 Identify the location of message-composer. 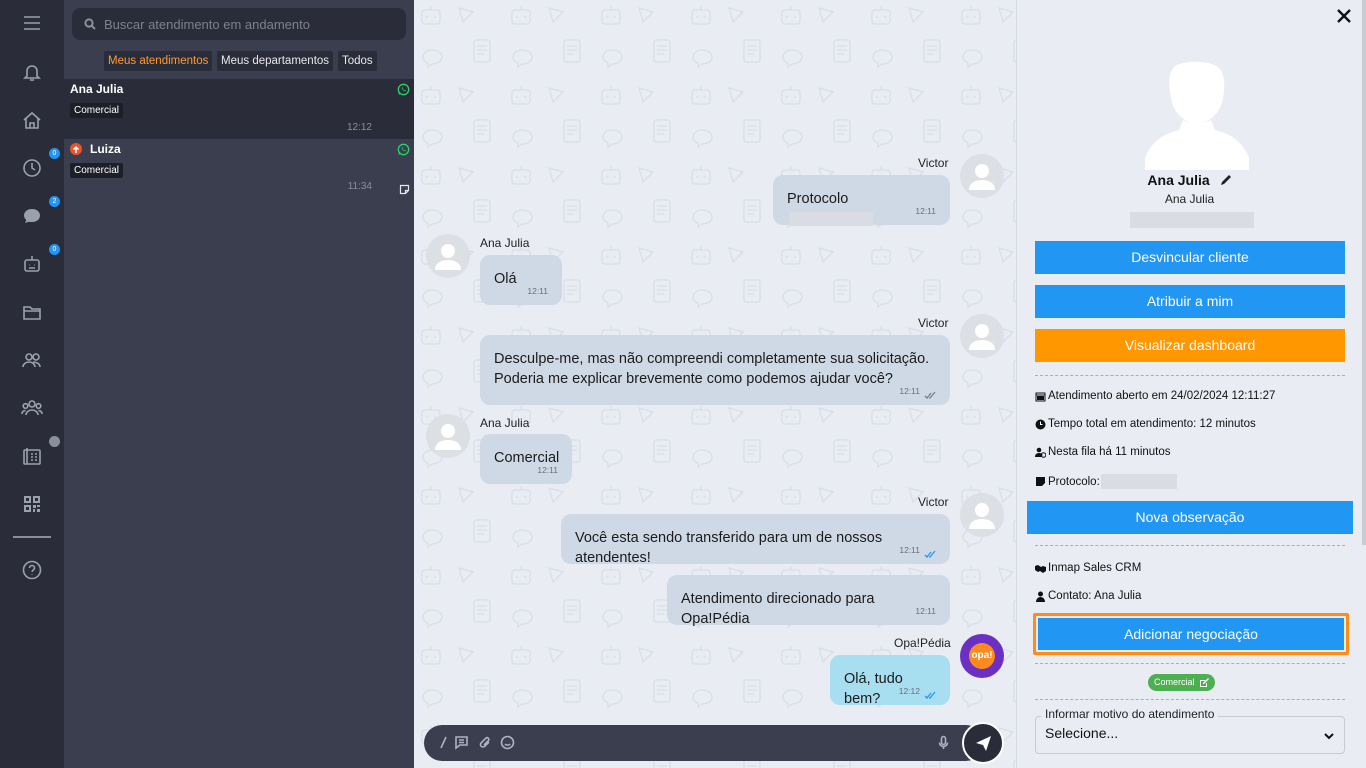
(704, 743).